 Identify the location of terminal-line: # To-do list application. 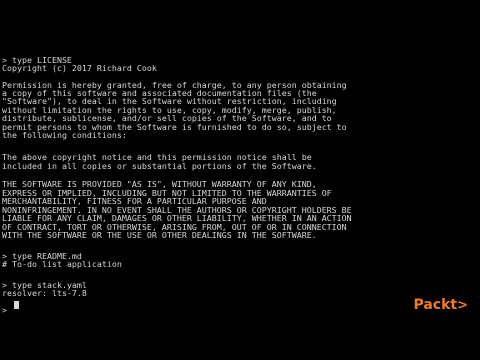
(62, 264).